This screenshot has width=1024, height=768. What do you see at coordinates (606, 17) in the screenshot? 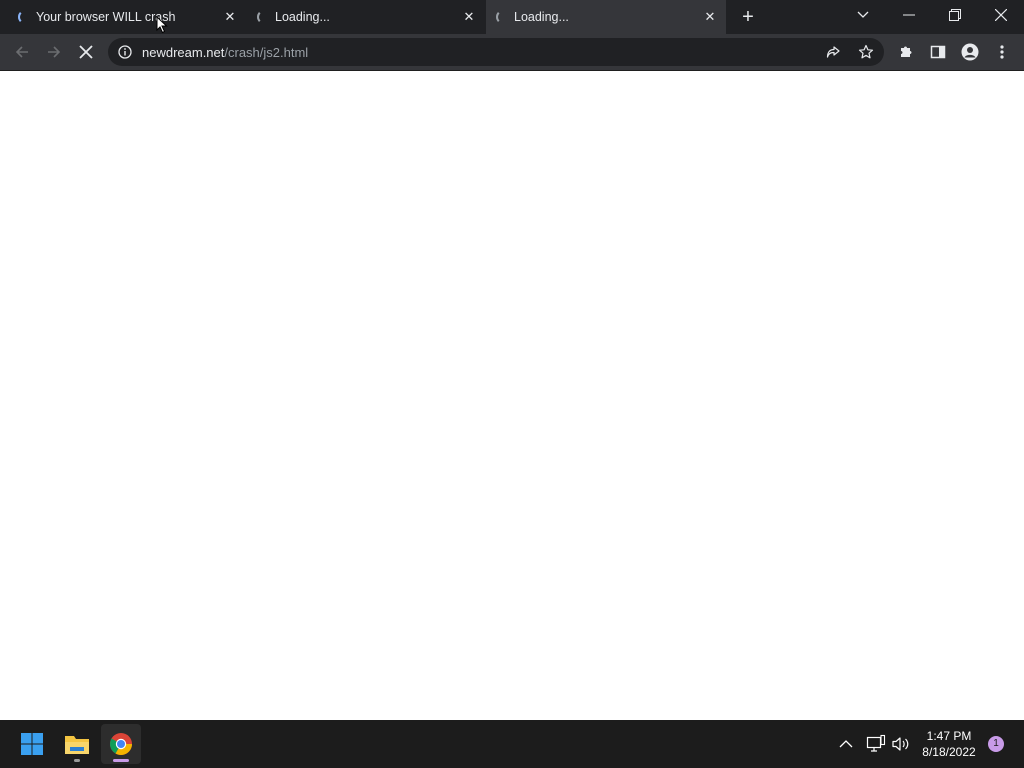
I see `tab-3: Loading... ✕` at bounding box center [606, 17].